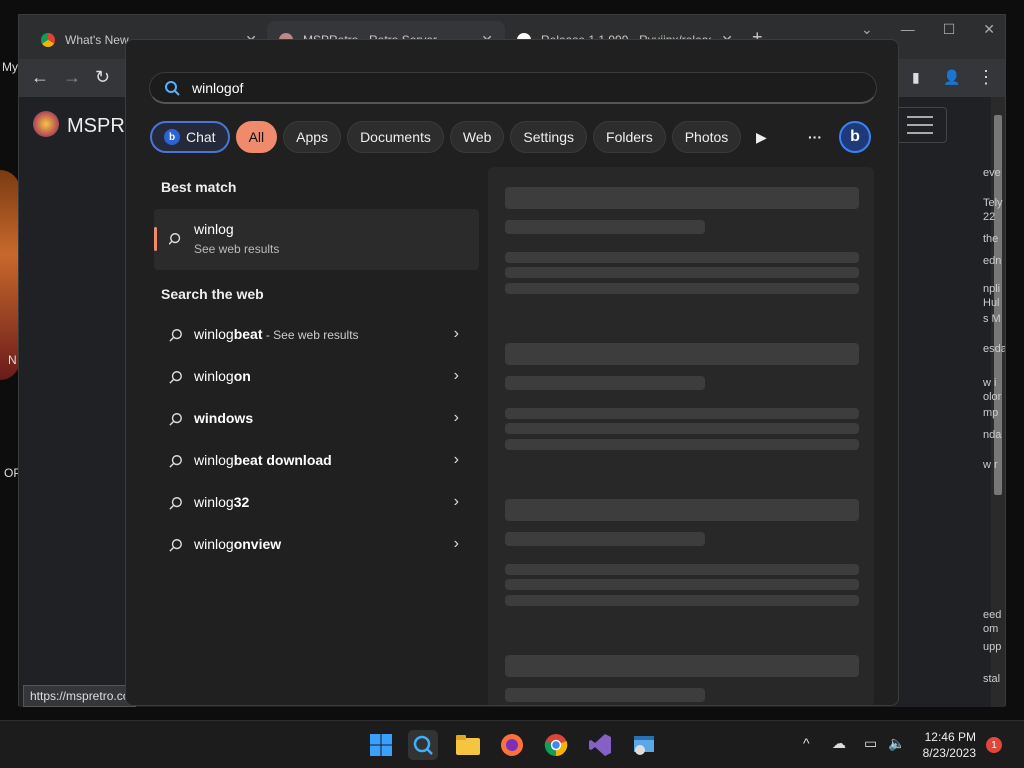 The image size is (1024, 768). Describe the element at coordinates (916, 77) in the screenshot. I see `side-panel-icon: ▮` at that location.